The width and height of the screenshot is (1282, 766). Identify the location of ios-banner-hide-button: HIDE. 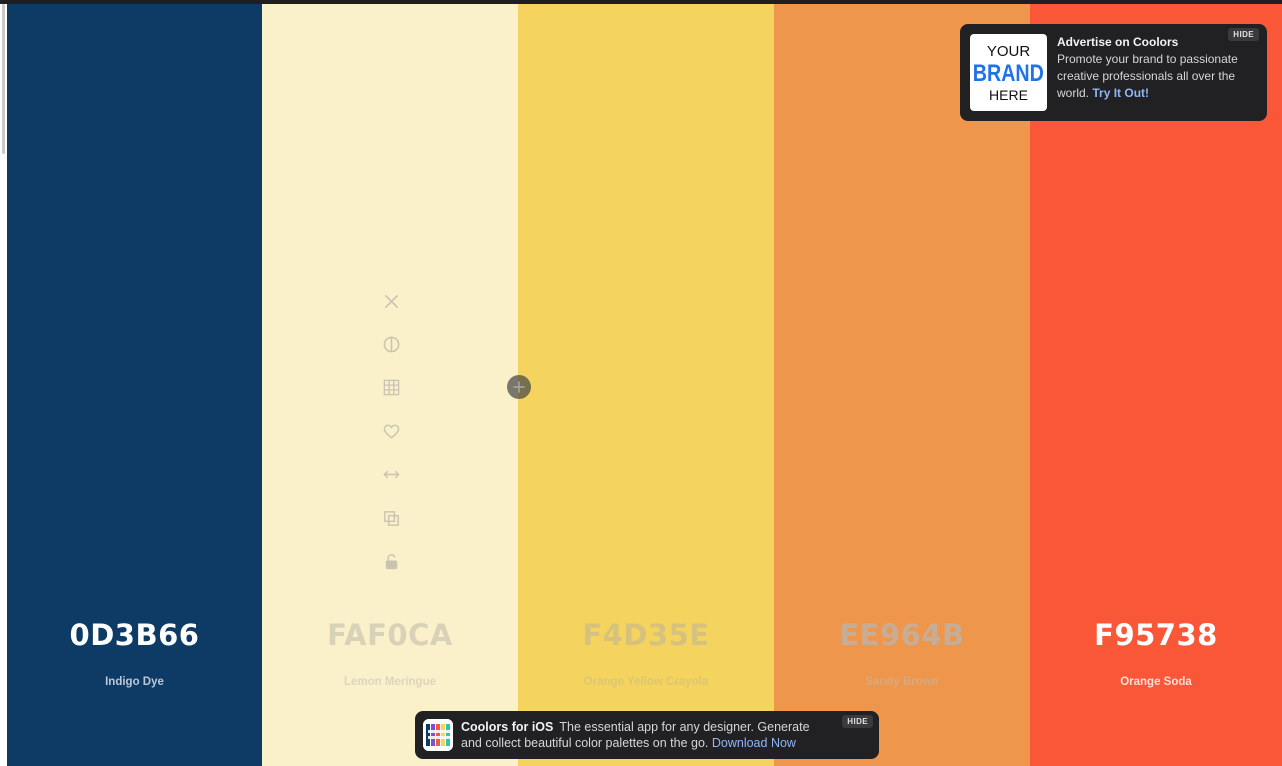
(857, 721).